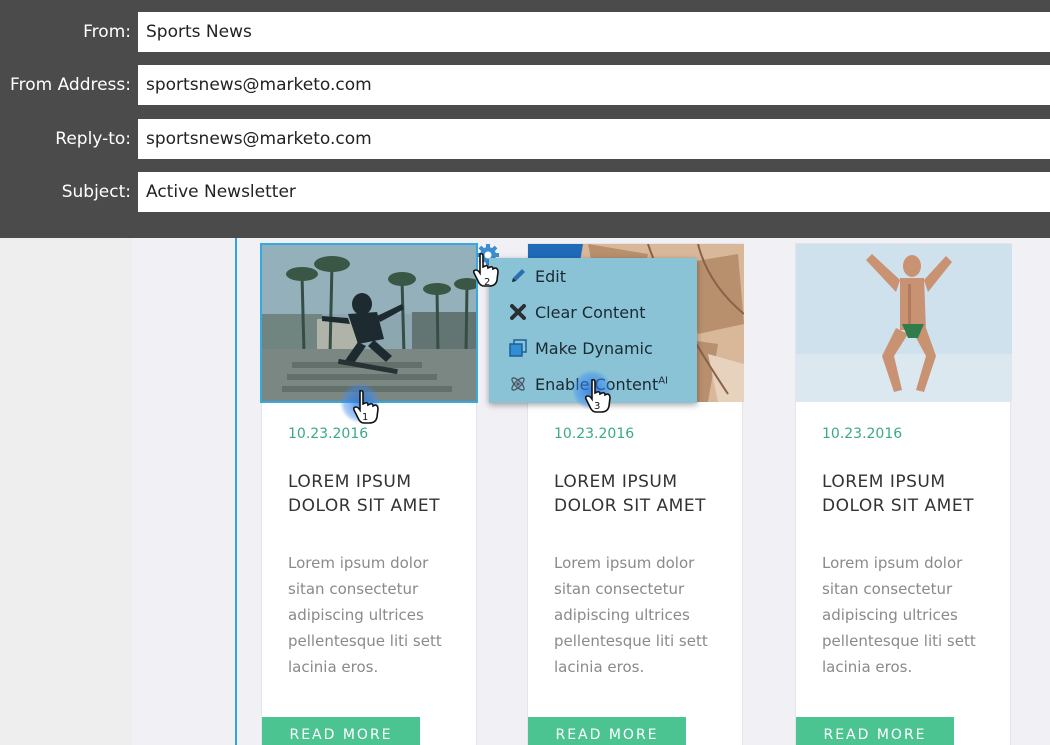  What do you see at coordinates (550, 276) in the screenshot?
I see `menu-item-label: Edit` at bounding box center [550, 276].